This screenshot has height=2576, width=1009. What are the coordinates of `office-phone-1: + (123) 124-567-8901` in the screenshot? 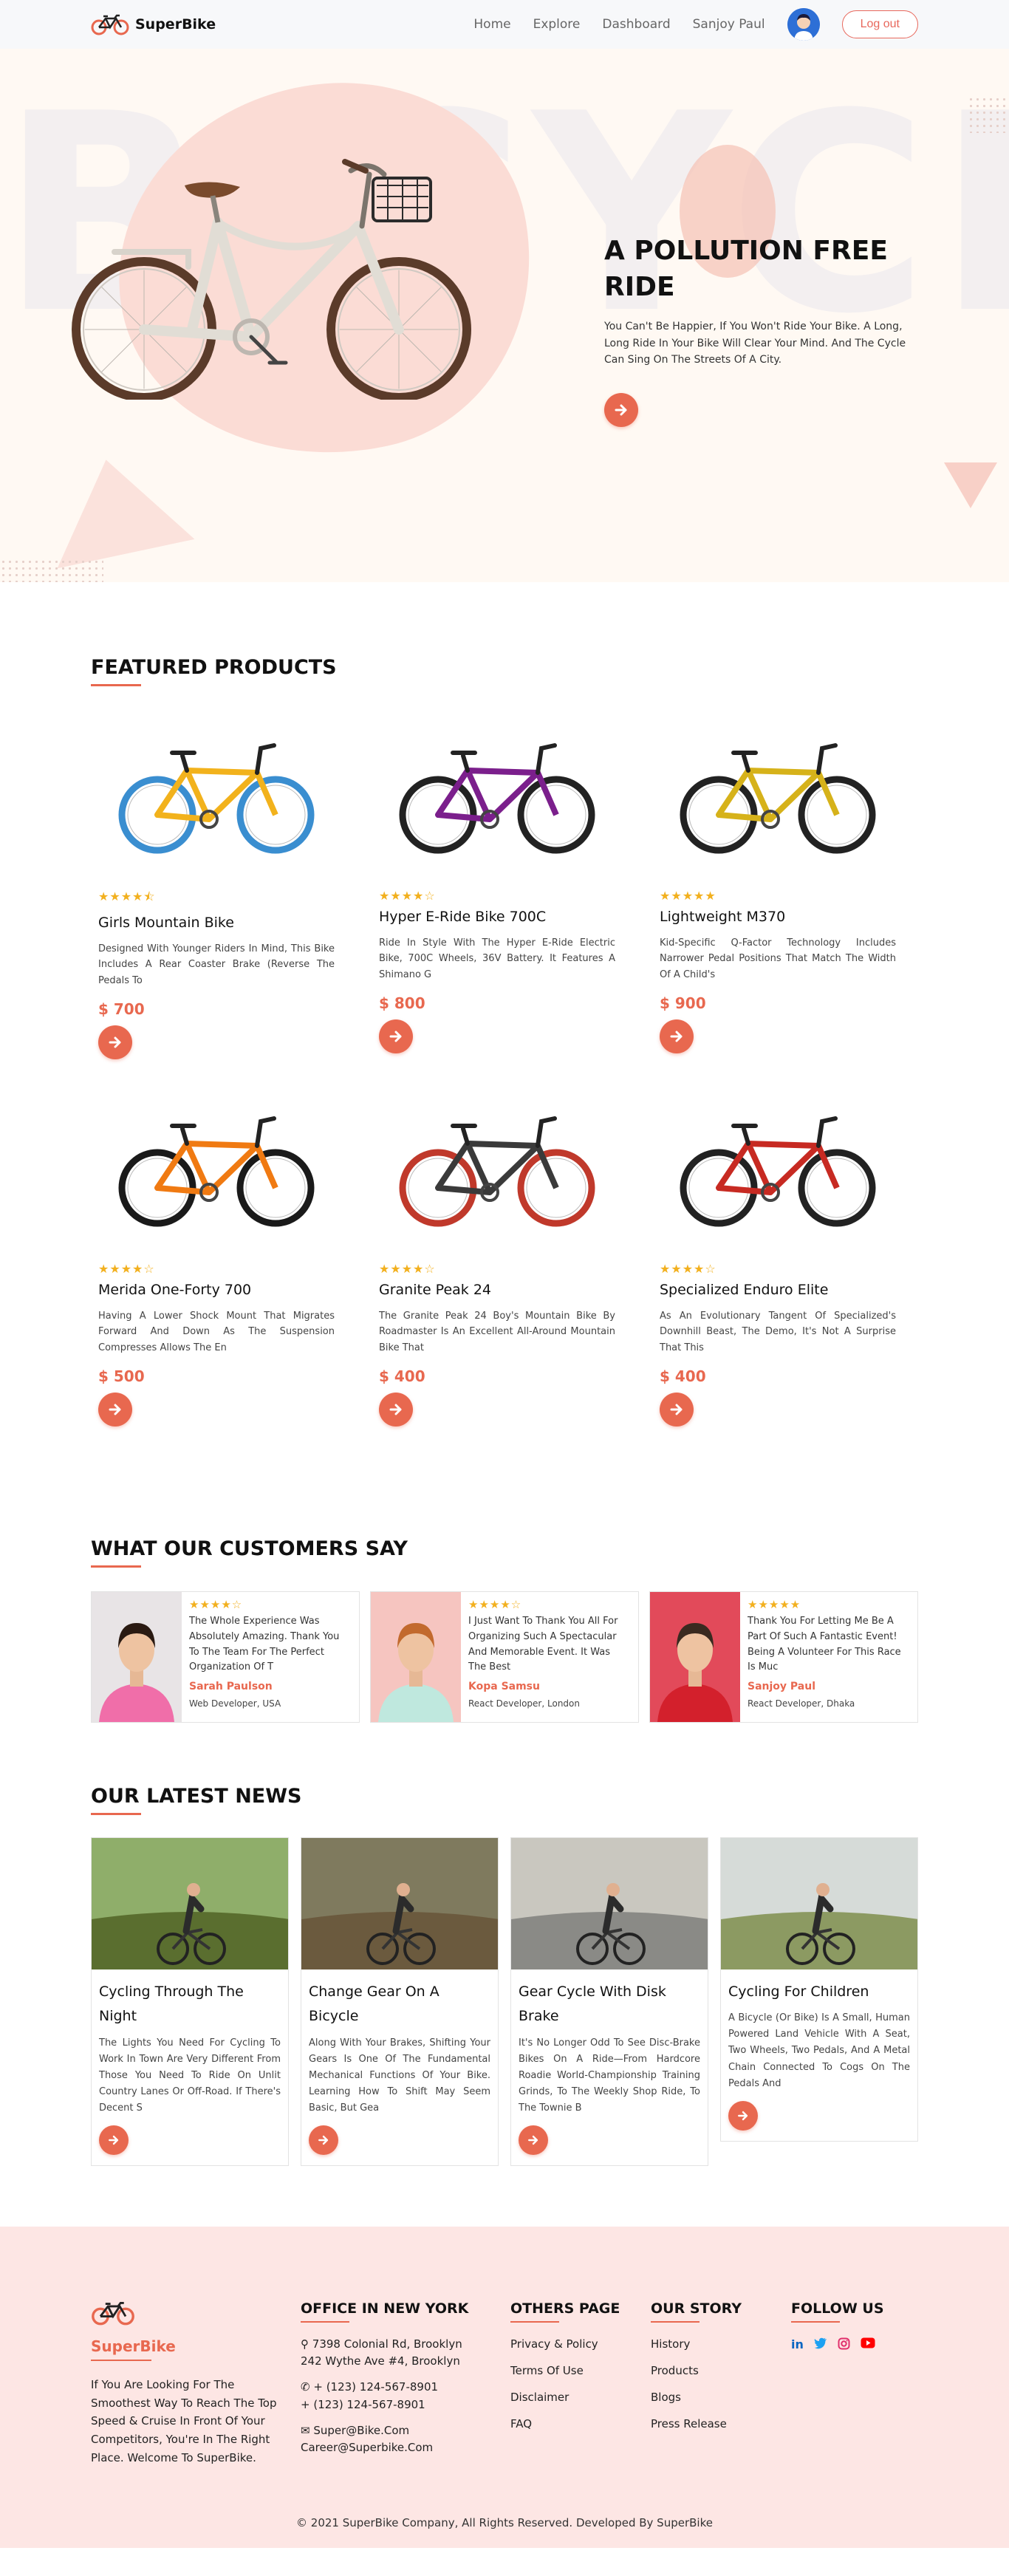 It's located at (375, 2387).